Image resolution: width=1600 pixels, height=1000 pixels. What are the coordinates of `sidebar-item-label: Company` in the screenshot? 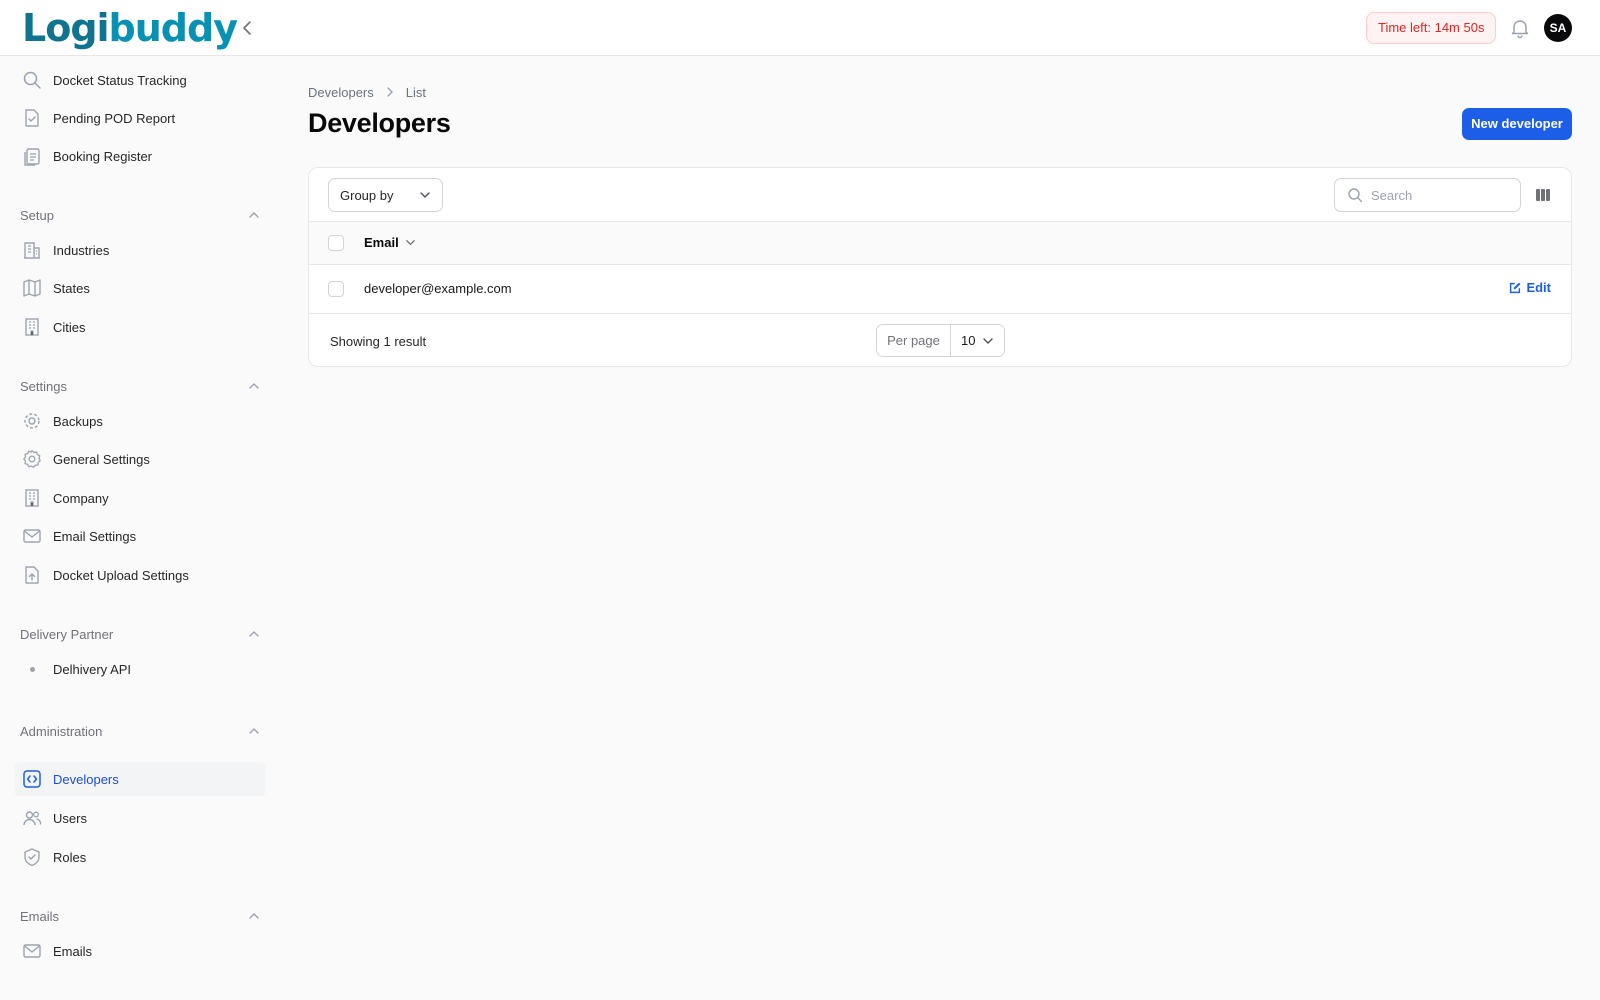 It's located at (81, 498).